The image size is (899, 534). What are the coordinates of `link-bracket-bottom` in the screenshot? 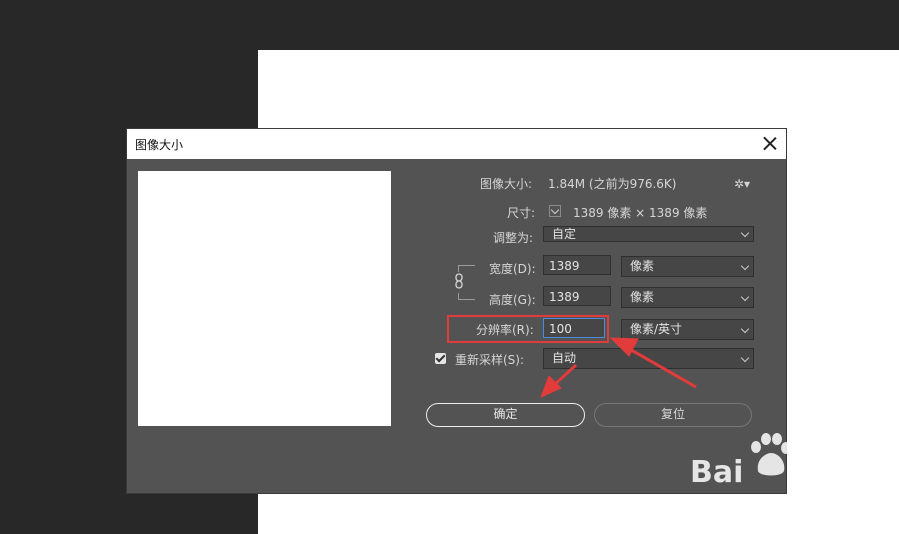 It's located at (466, 296).